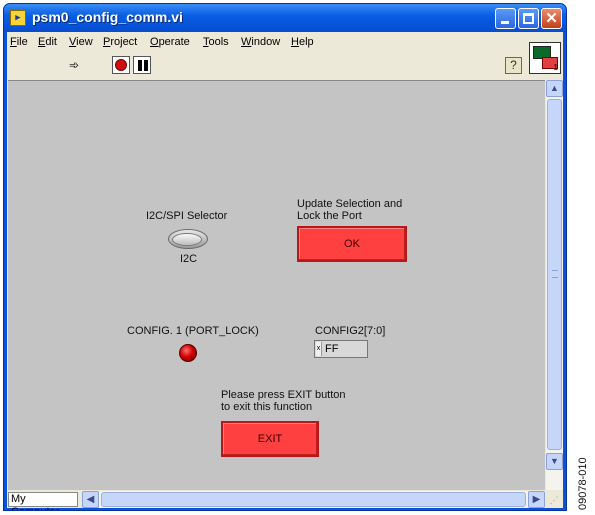 This screenshot has width=595, height=515. I want to click on radix-indicator: x, so click(319, 349).